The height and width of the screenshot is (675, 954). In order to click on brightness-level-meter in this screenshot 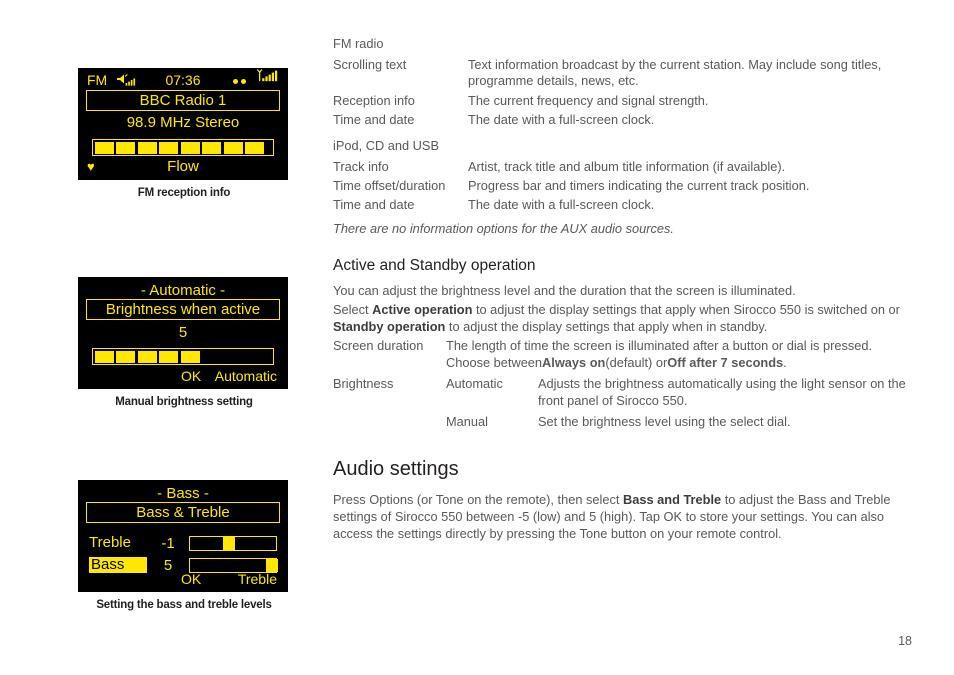, I will do `click(183, 356)`.